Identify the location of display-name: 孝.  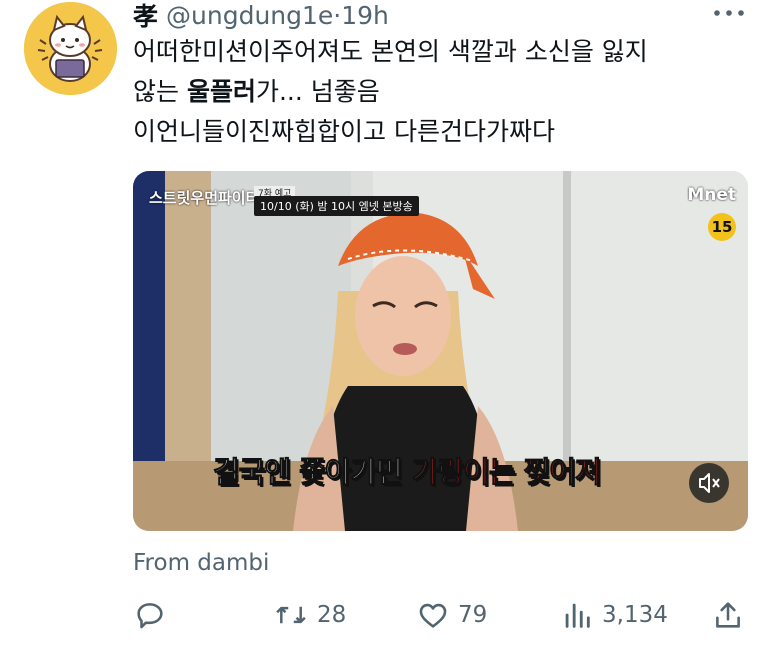
(145, 16).